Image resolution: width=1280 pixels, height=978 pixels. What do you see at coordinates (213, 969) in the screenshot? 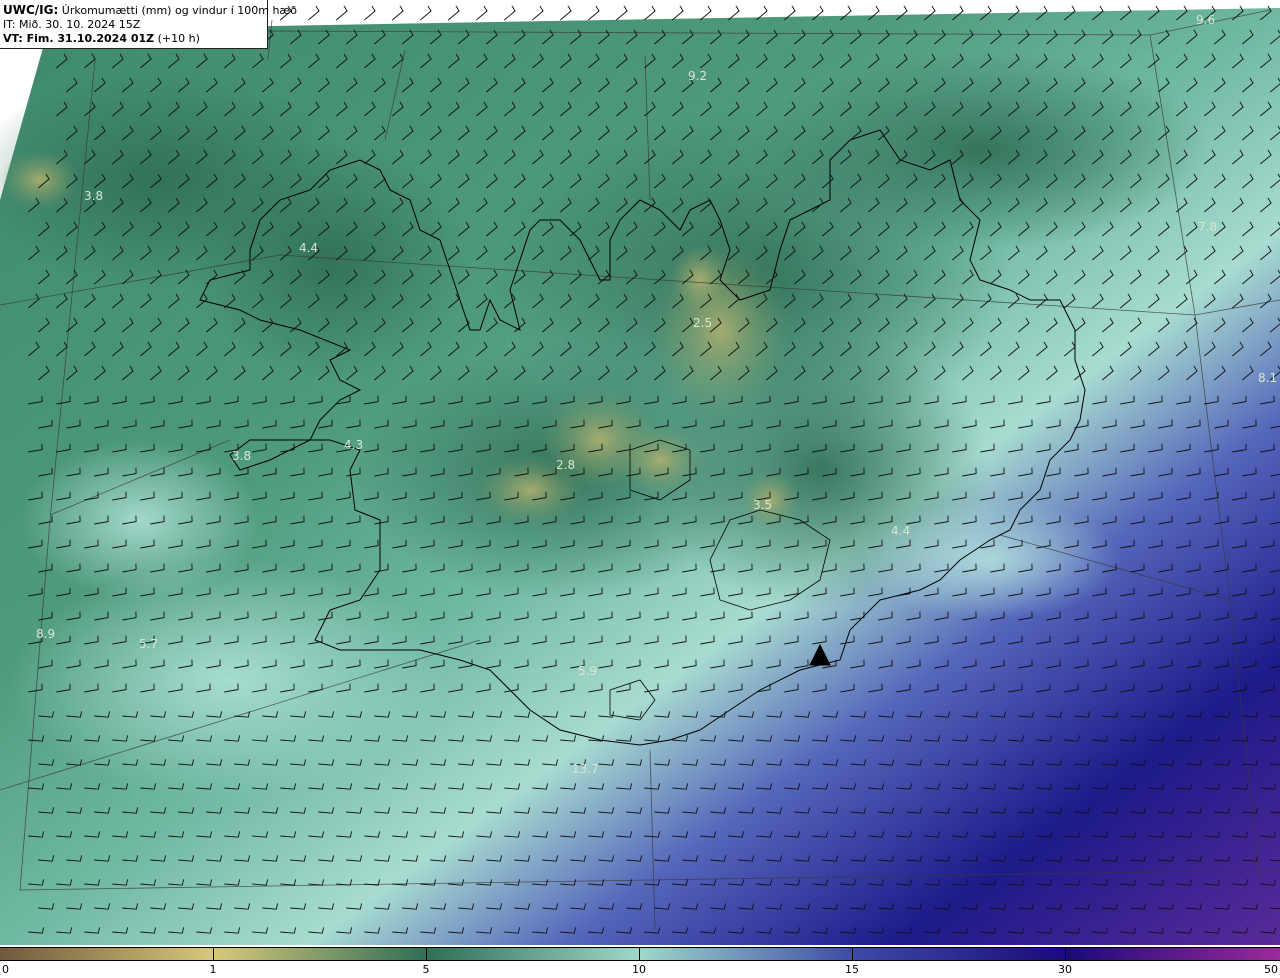
I see `colorbar-tick-label: 1` at bounding box center [213, 969].